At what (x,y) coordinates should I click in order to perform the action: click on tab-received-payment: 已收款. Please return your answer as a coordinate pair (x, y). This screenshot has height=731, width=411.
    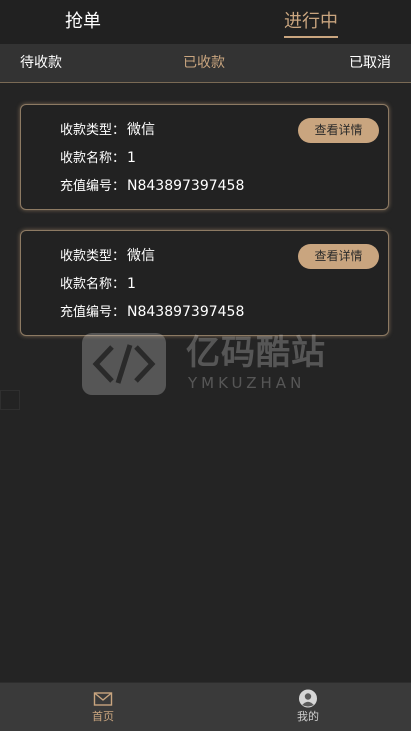
    Looking at the image, I should click on (204, 63).